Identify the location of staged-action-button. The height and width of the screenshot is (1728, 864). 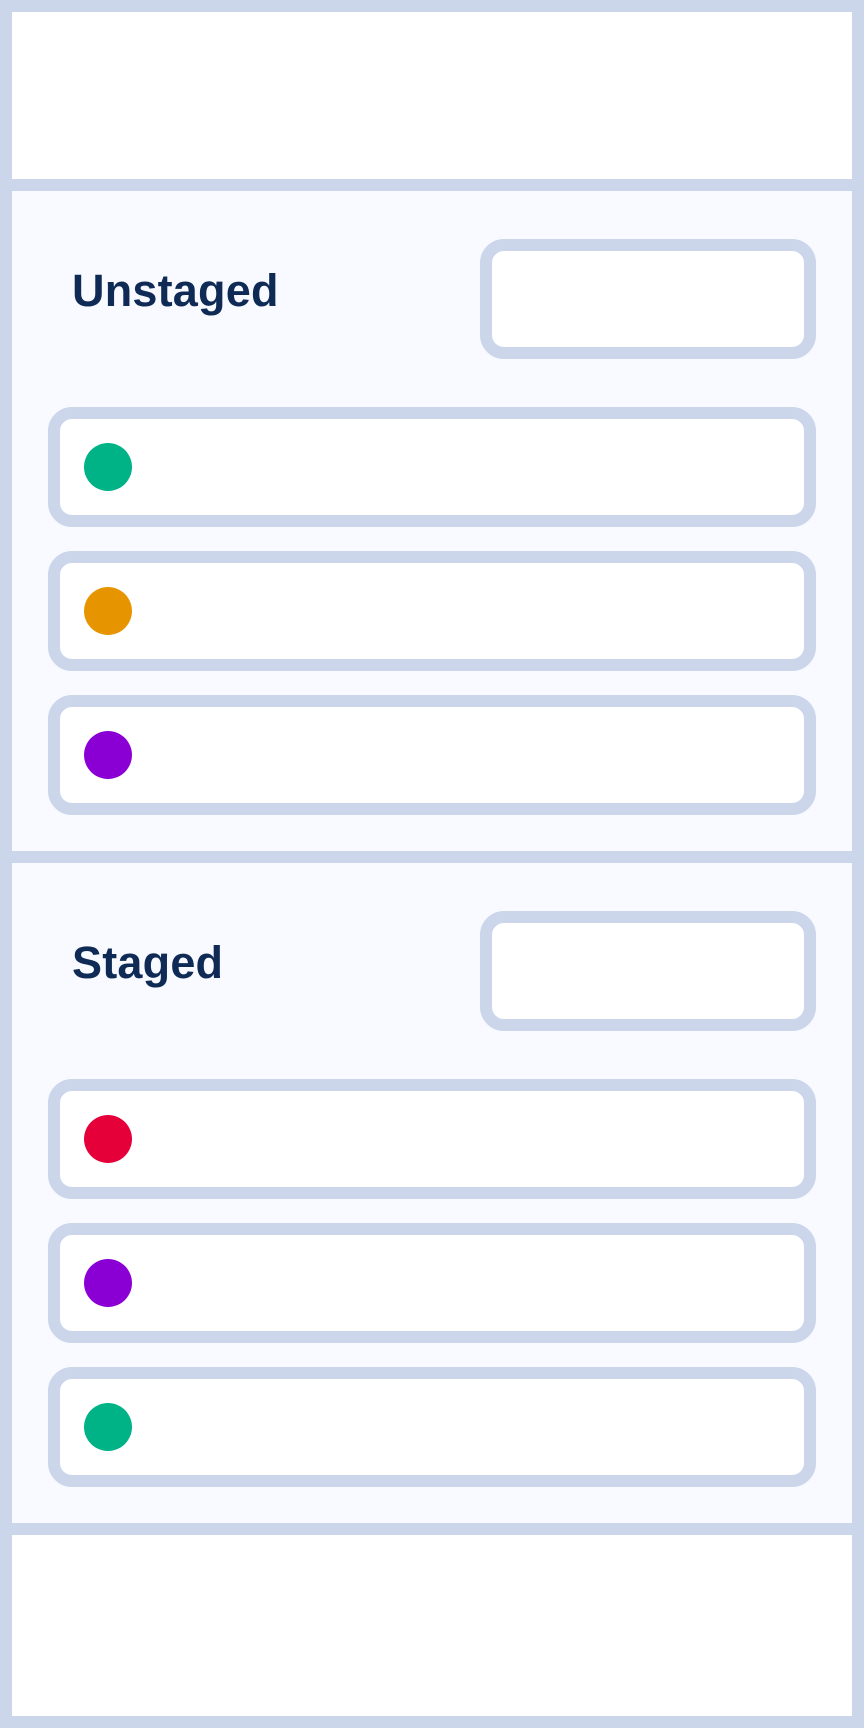
(648, 971).